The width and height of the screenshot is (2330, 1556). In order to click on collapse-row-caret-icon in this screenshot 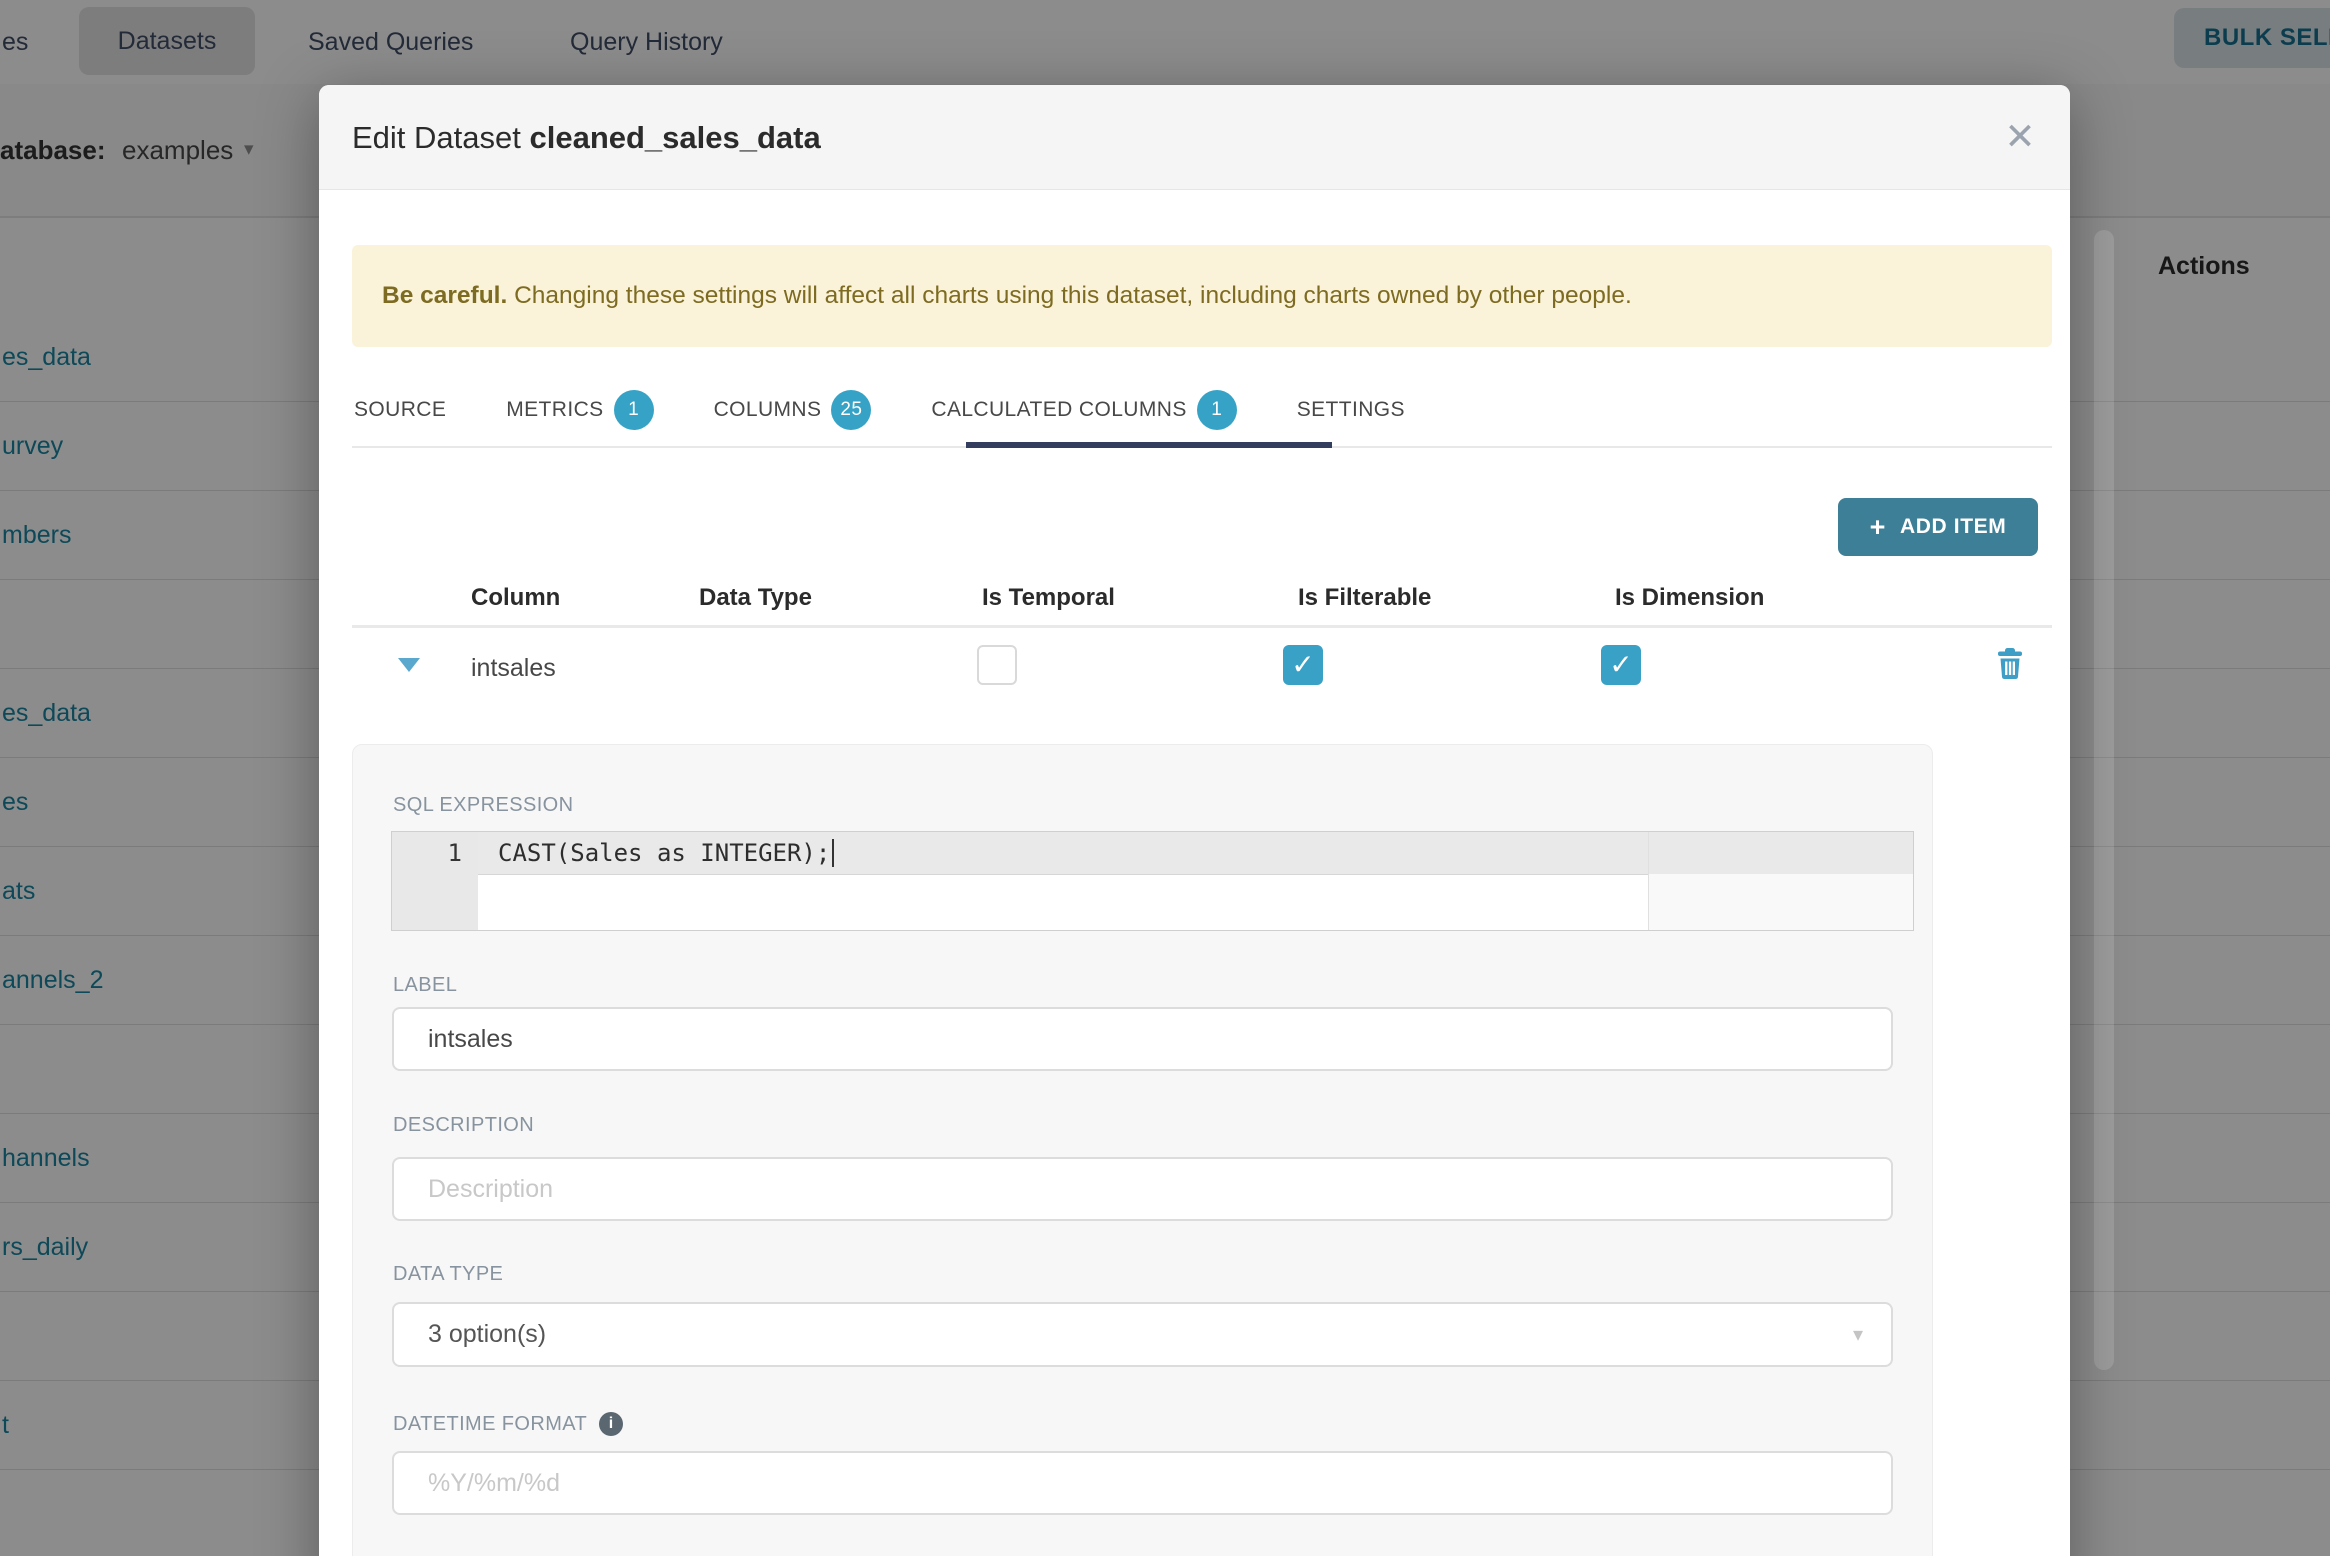, I will do `click(409, 665)`.